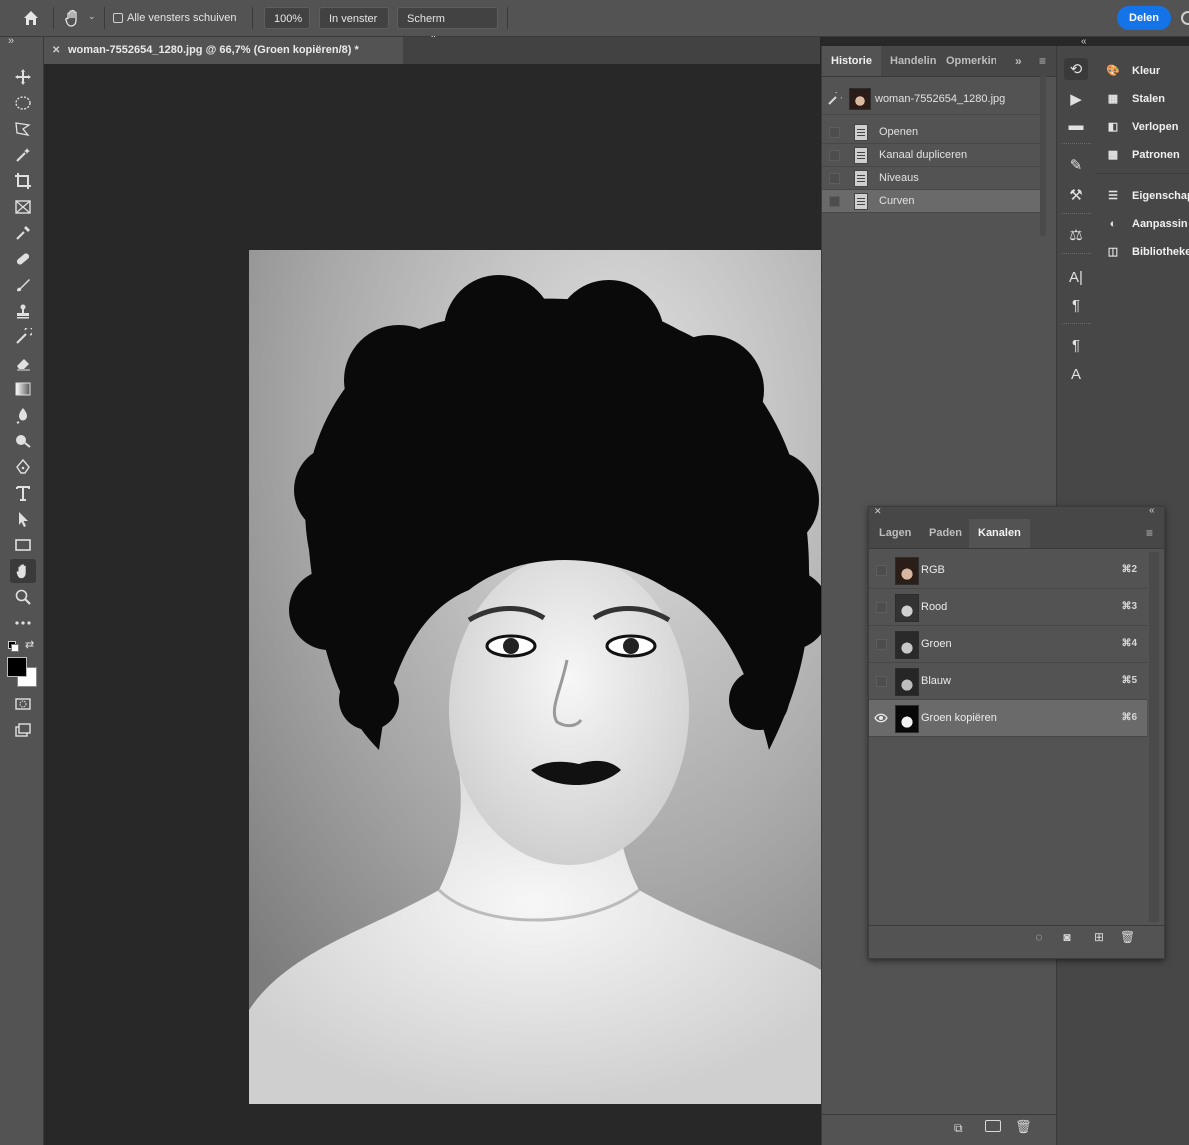 This screenshot has width=1189, height=1145. Describe the element at coordinates (1146, 224) in the screenshot. I see `panel-adjustments: ◐ Aanpassin` at that location.